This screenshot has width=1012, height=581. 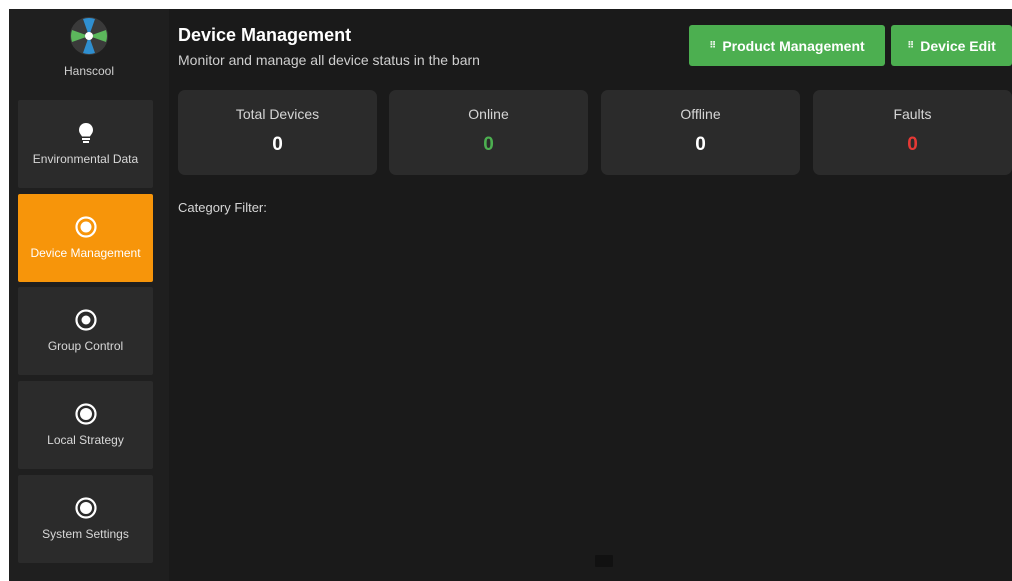 I want to click on scroll-indicator, so click(x=604, y=561).